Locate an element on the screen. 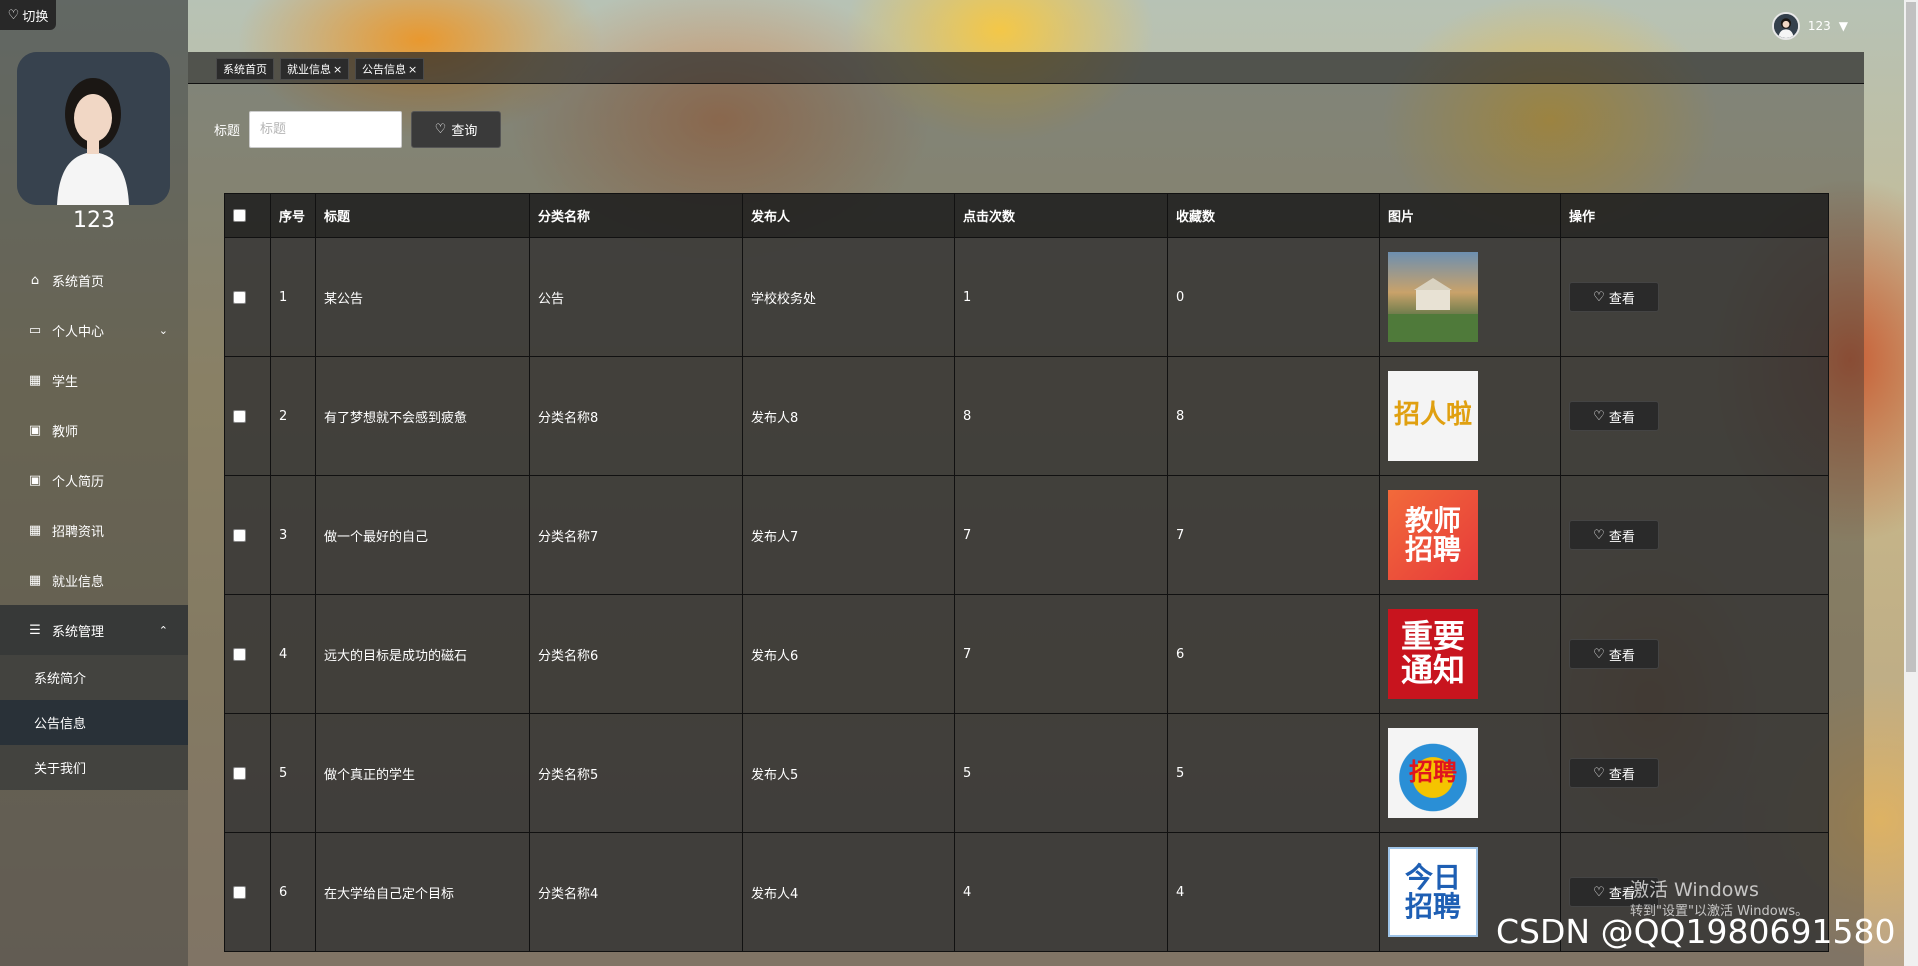 The image size is (1918, 966). tab-employment: 就业信息 × is located at coordinates (315, 69).